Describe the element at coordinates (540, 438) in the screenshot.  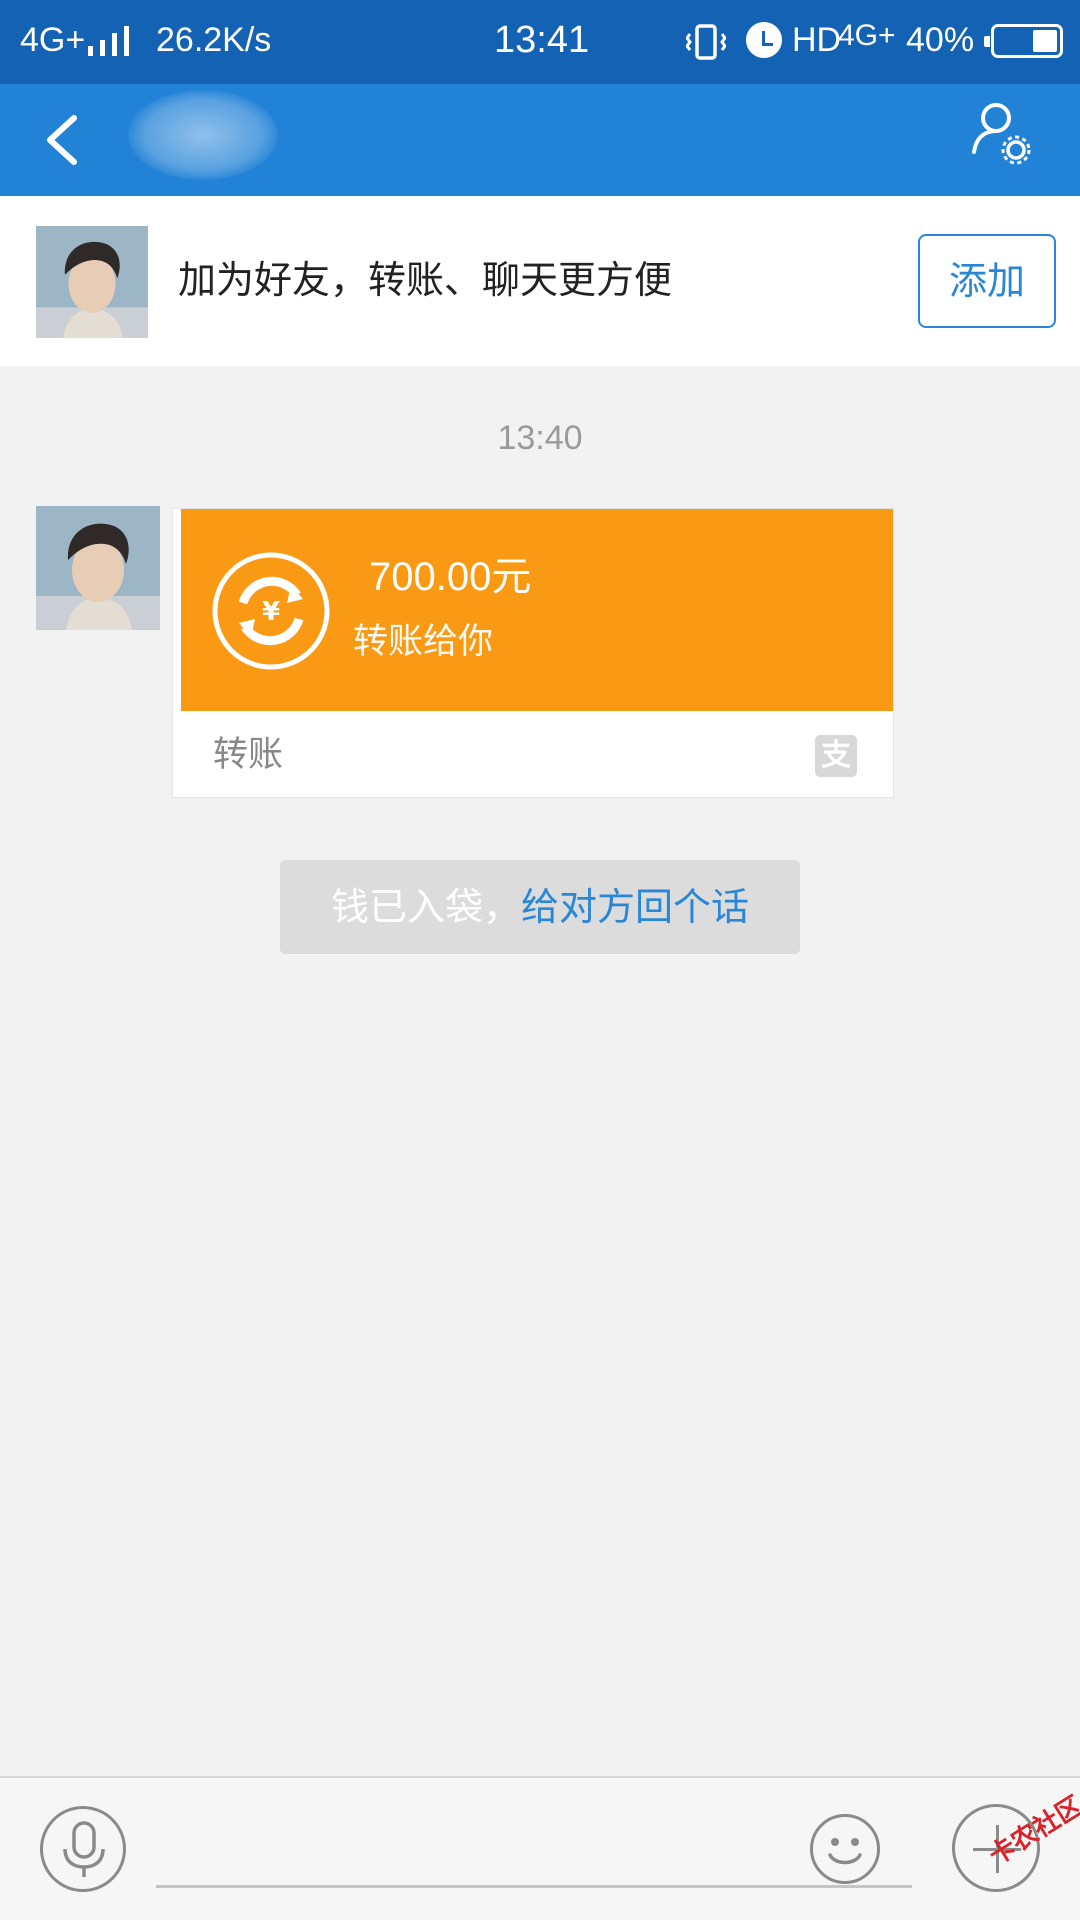
I see `message-timestamp: 13:40` at that location.